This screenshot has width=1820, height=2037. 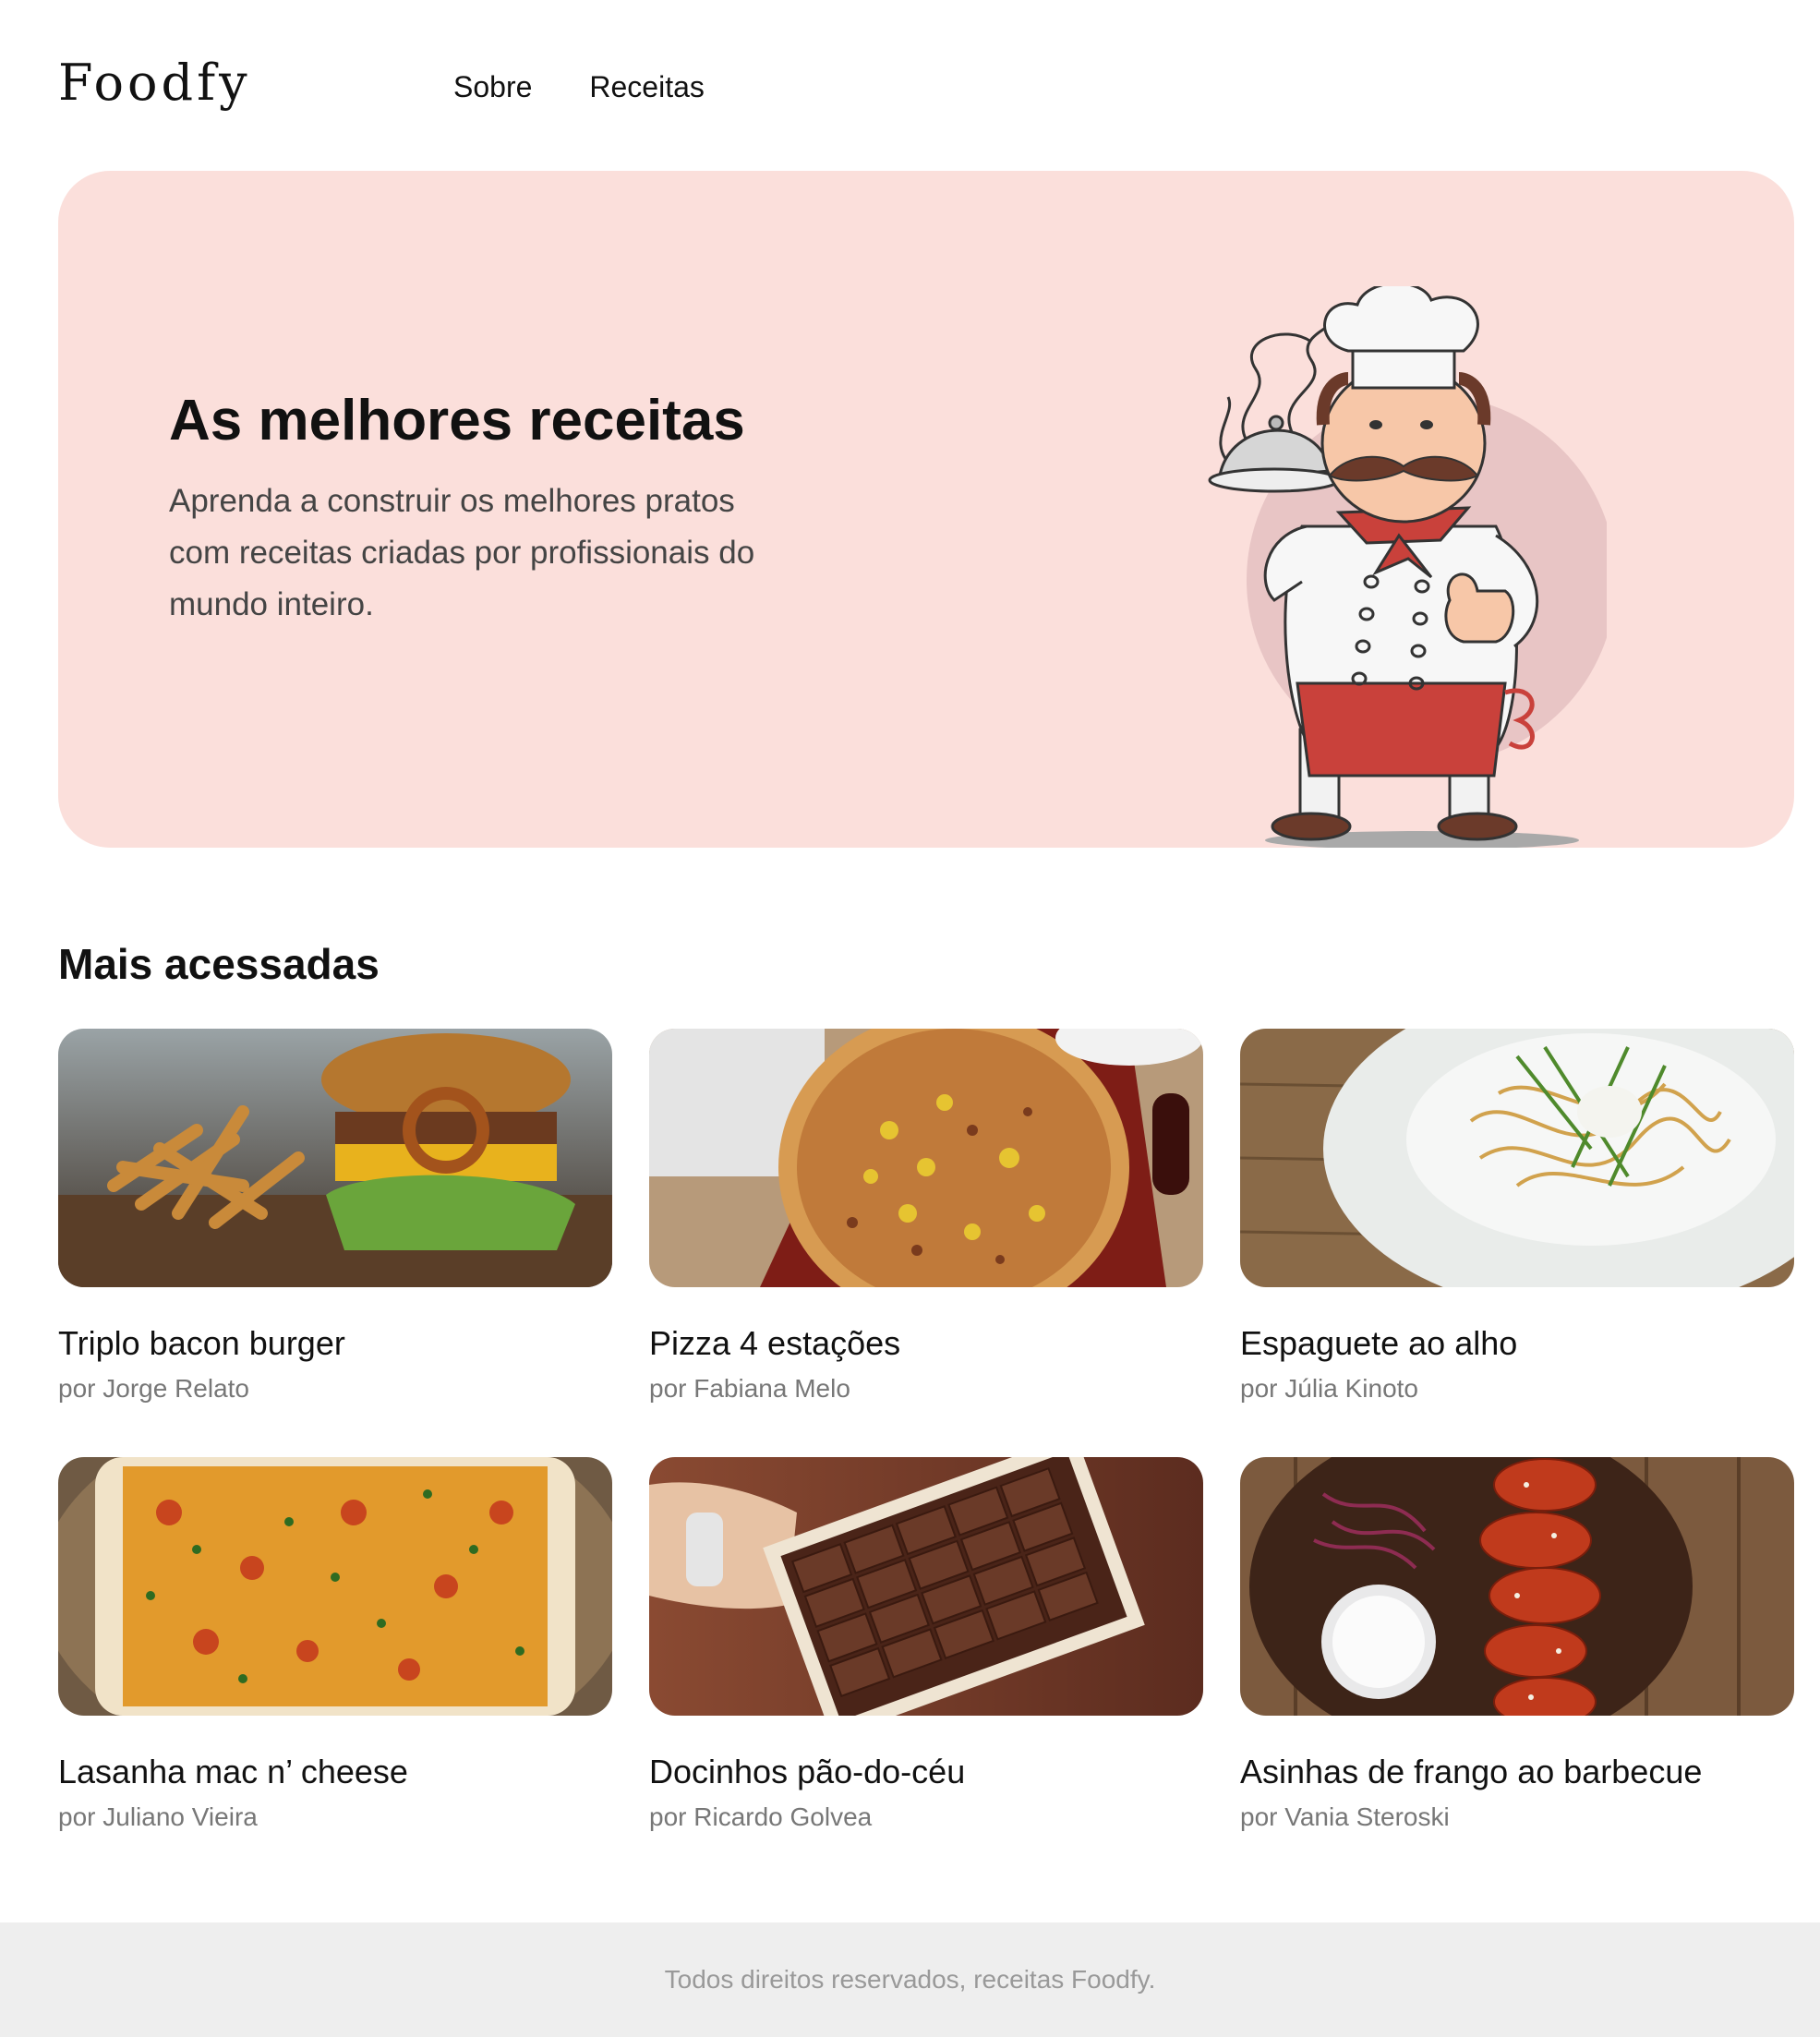 What do you see at coordinates (335, 1772) in the screenshot?
I see `recipe-name: Lasanha mac n’ cheese` at bounding box center [335, 1772].